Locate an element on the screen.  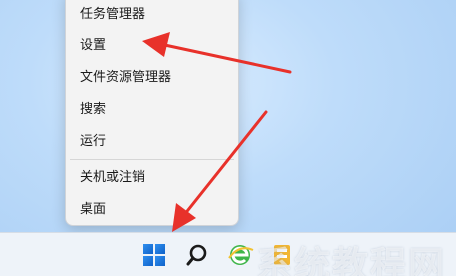
start-button is located at coordinates (154, 255).